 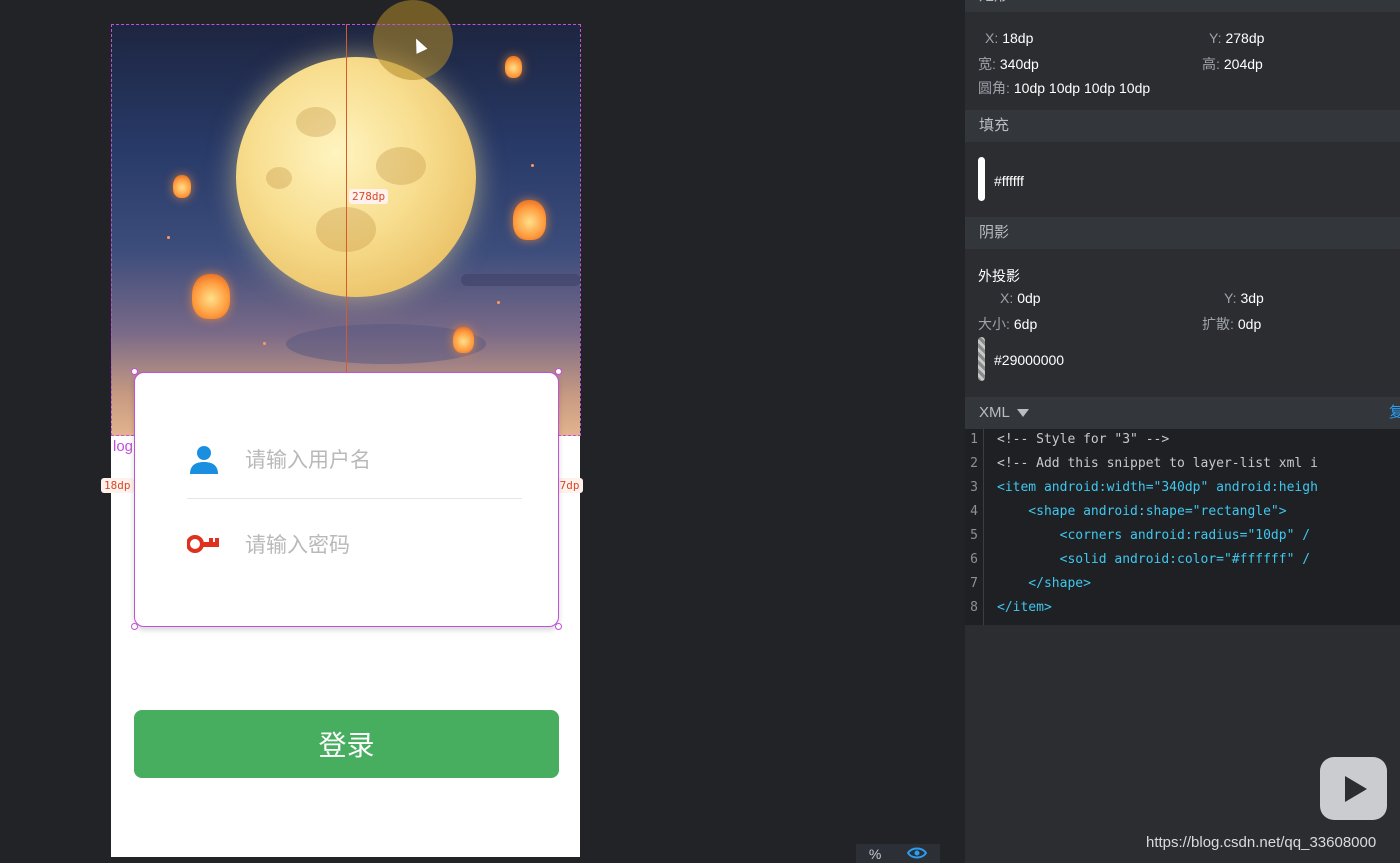 What do you see at coordinates (1083, 439) in the screenshot?
I see `code-line: <!-- Style for "3" -->` at bounding box center [1083, 439].